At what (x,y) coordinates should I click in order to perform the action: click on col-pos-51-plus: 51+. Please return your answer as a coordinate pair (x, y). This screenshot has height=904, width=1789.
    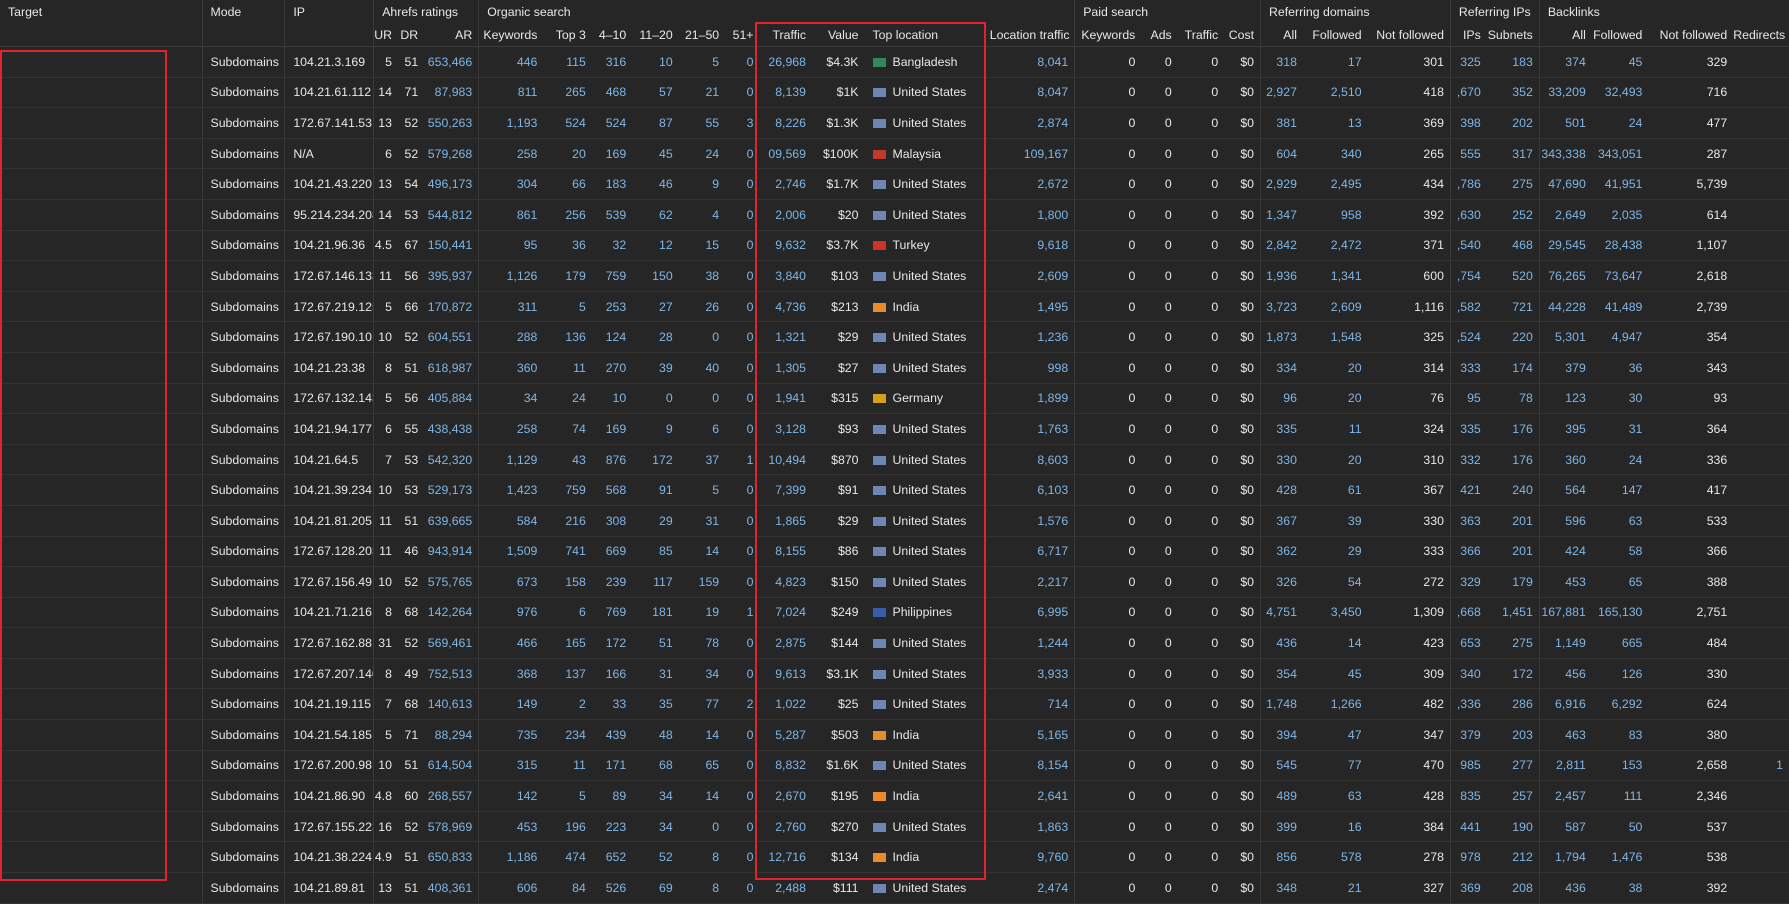
    Looking at the image, I should click on (742, 35).